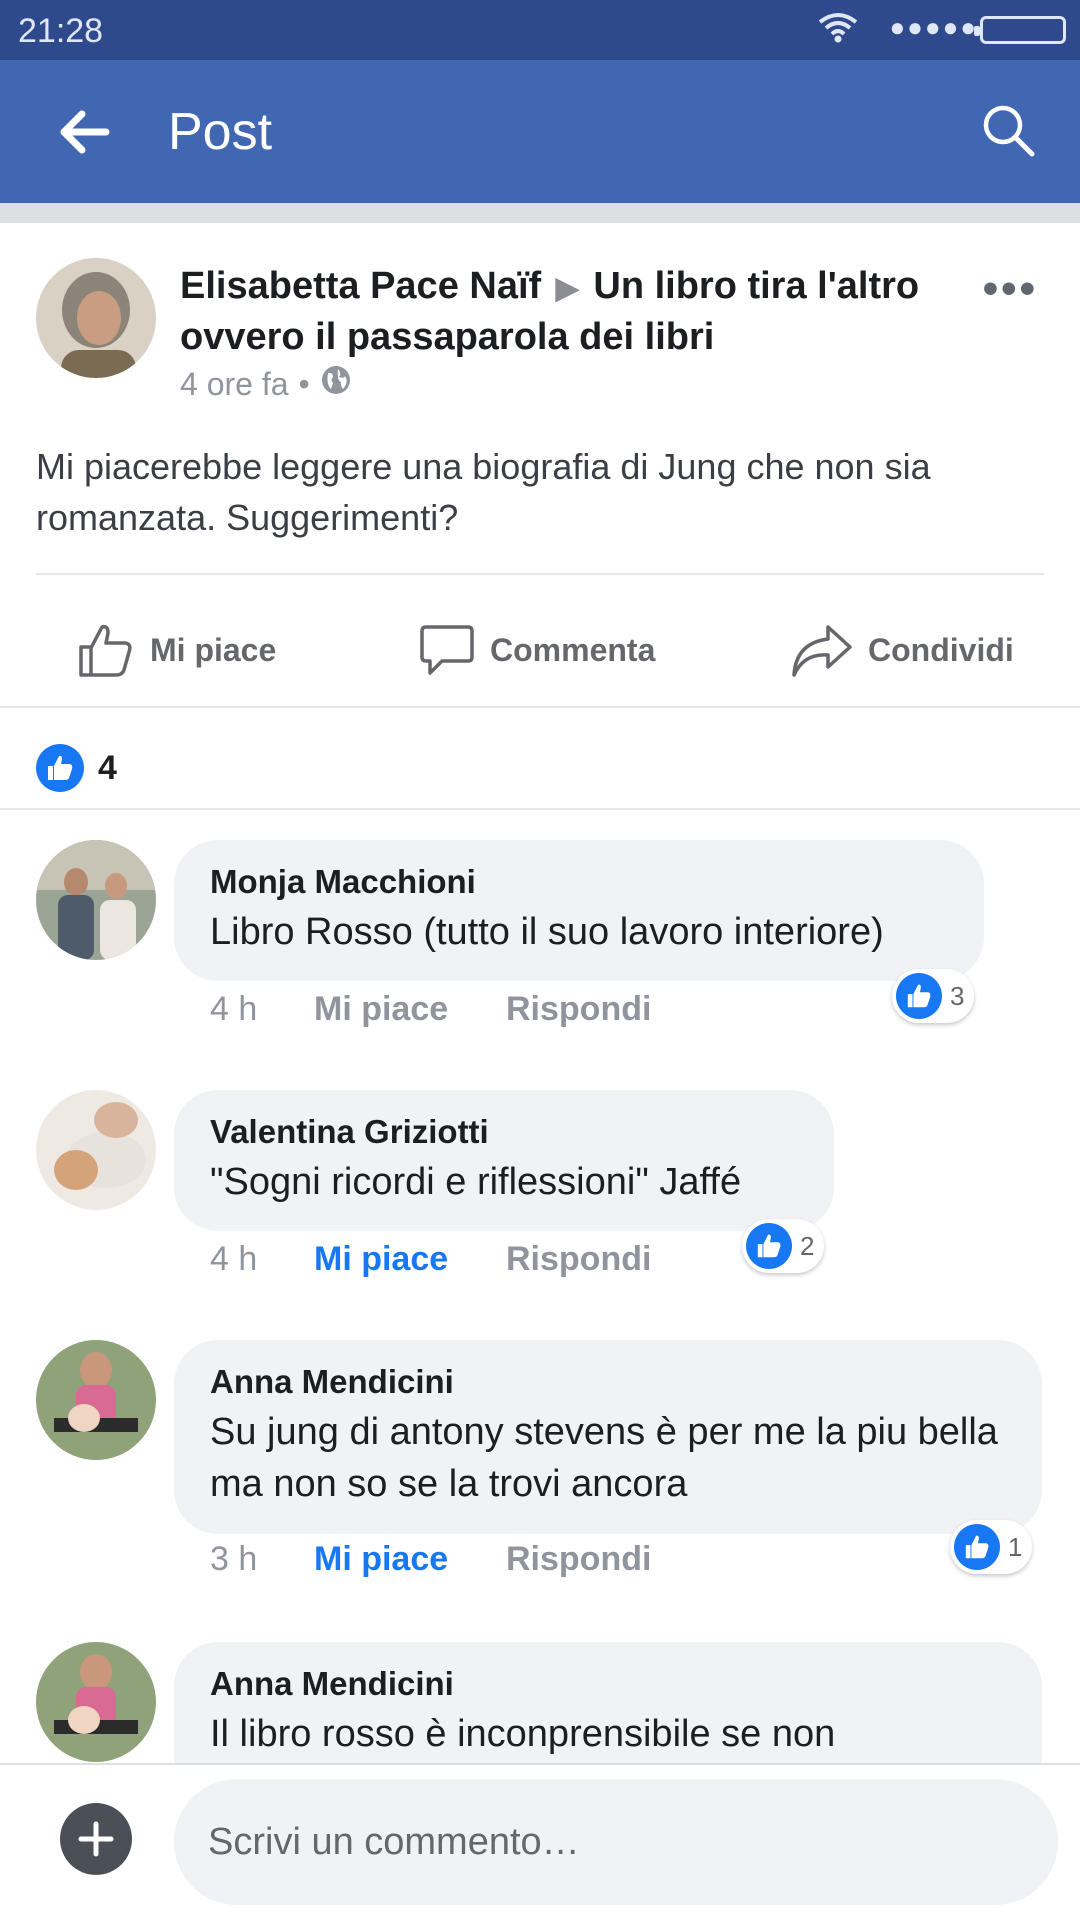  I want to click on comment-button: Commenta, so click(536, 650).